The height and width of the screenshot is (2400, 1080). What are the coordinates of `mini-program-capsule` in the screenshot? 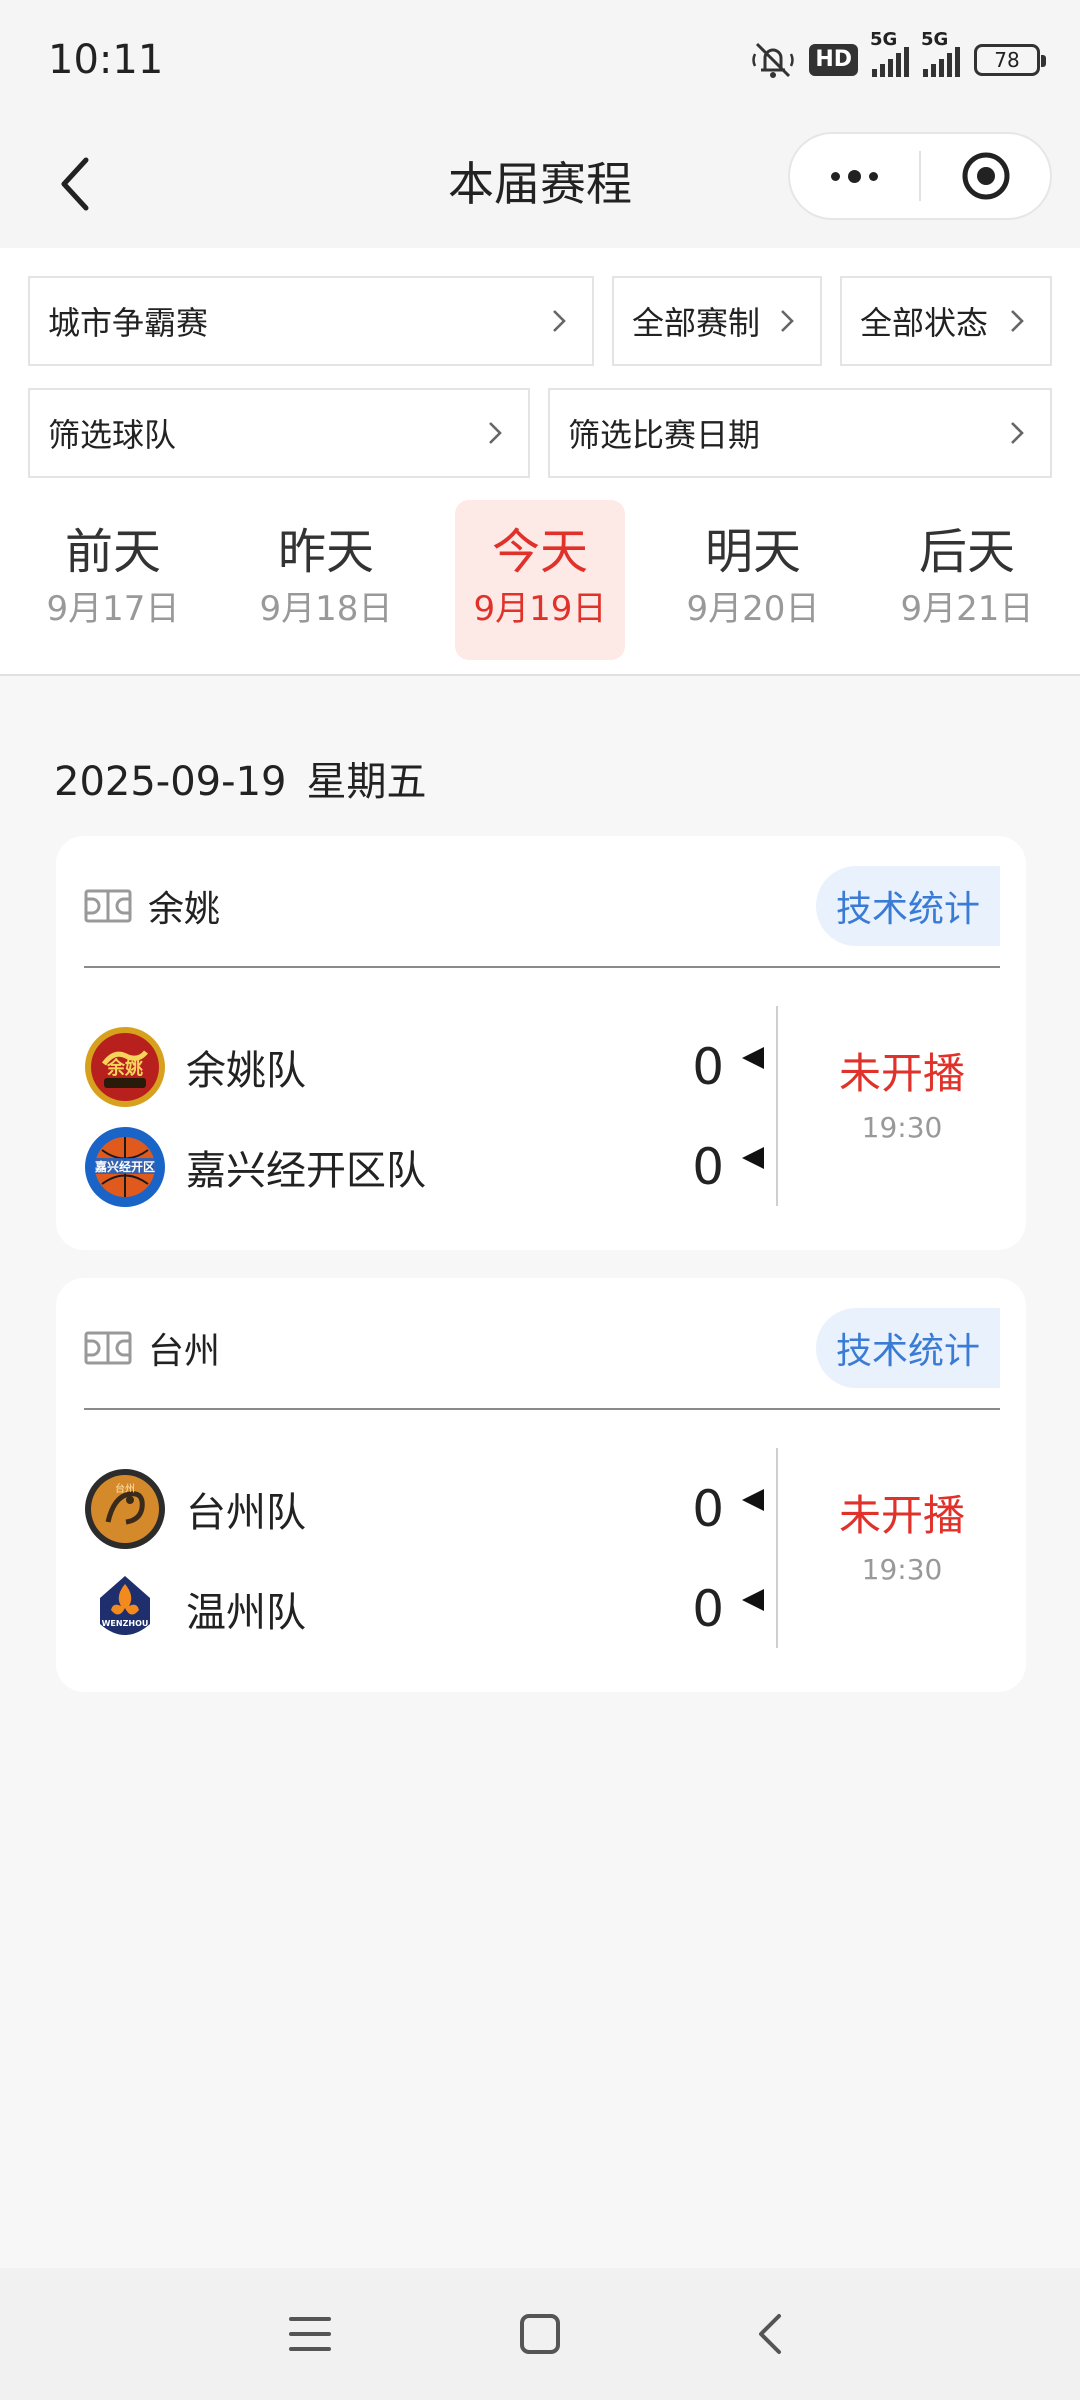 It's located at (920, 176).